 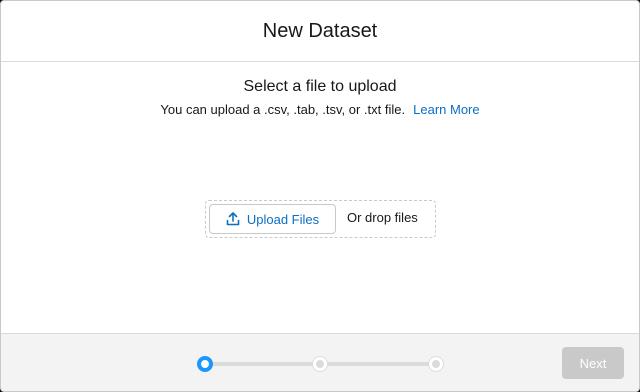 I want to click on upload-files-button: Upload Files, so click(x=272, y=219).